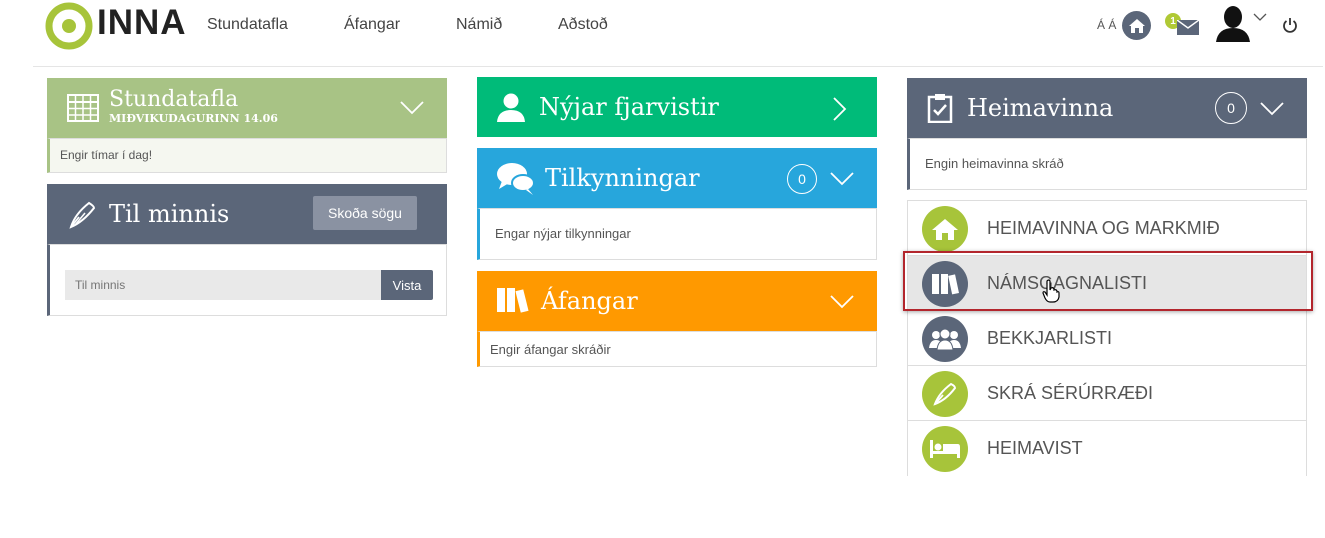 Image resolution: width=1325 pixels, height=538 pixels. Describe the element at coordinates (479, 25) in the screenshot. I see `nav-namid: Námið` at that location.